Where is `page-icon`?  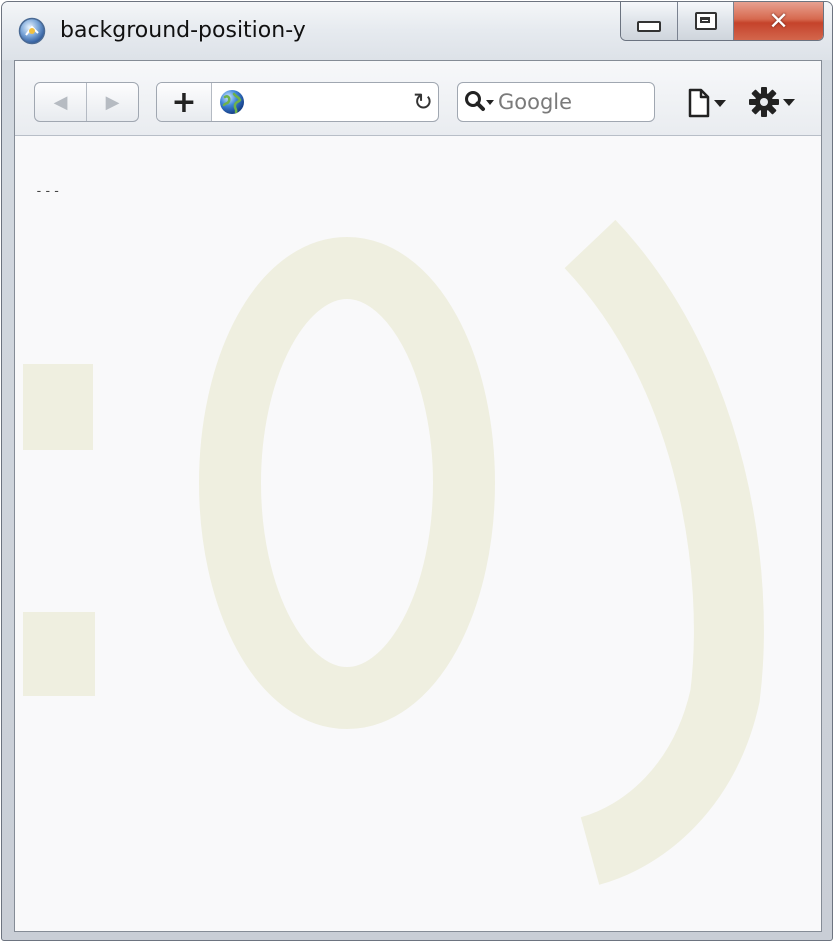 page-icon is located at coordinates (699, 103).